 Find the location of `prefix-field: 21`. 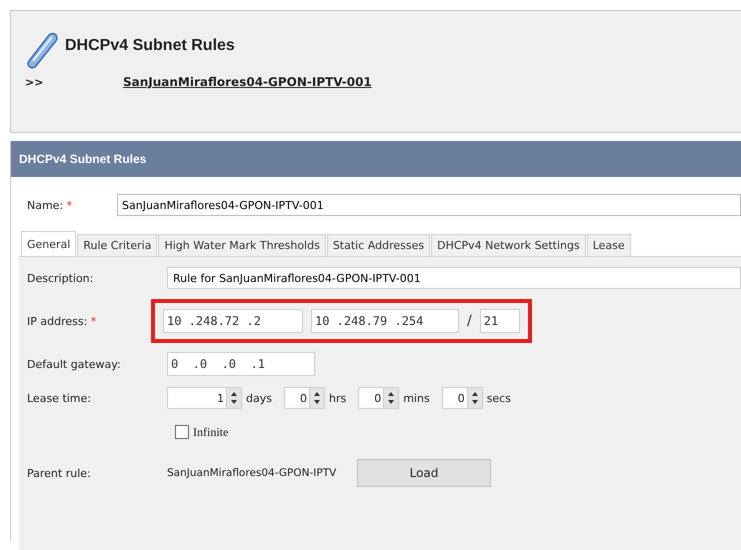

prefix-field: 21 is located at coordinates (500, 321).